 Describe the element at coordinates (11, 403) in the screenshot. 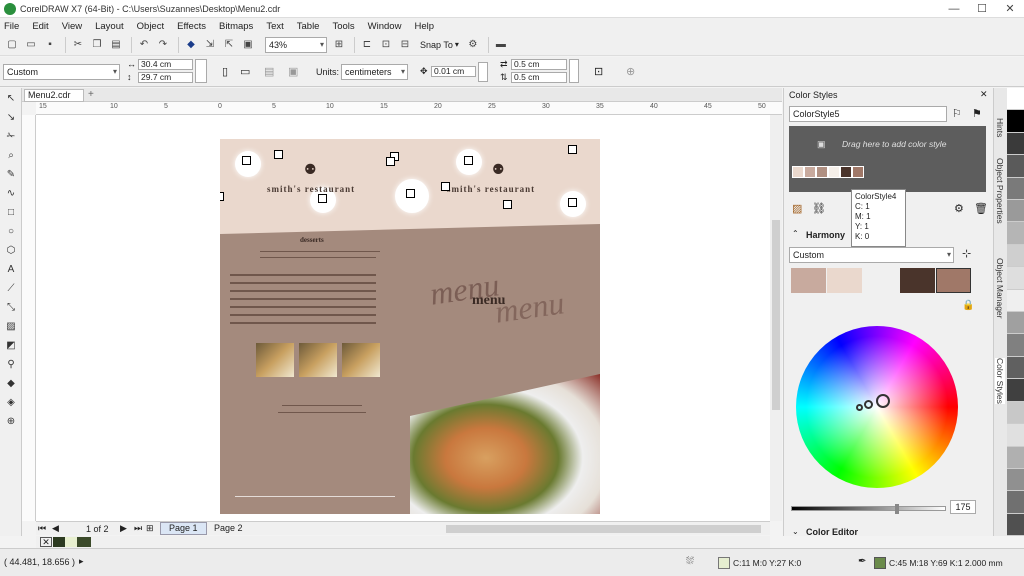

I see `smart-fill-icon: ◈` at that location.